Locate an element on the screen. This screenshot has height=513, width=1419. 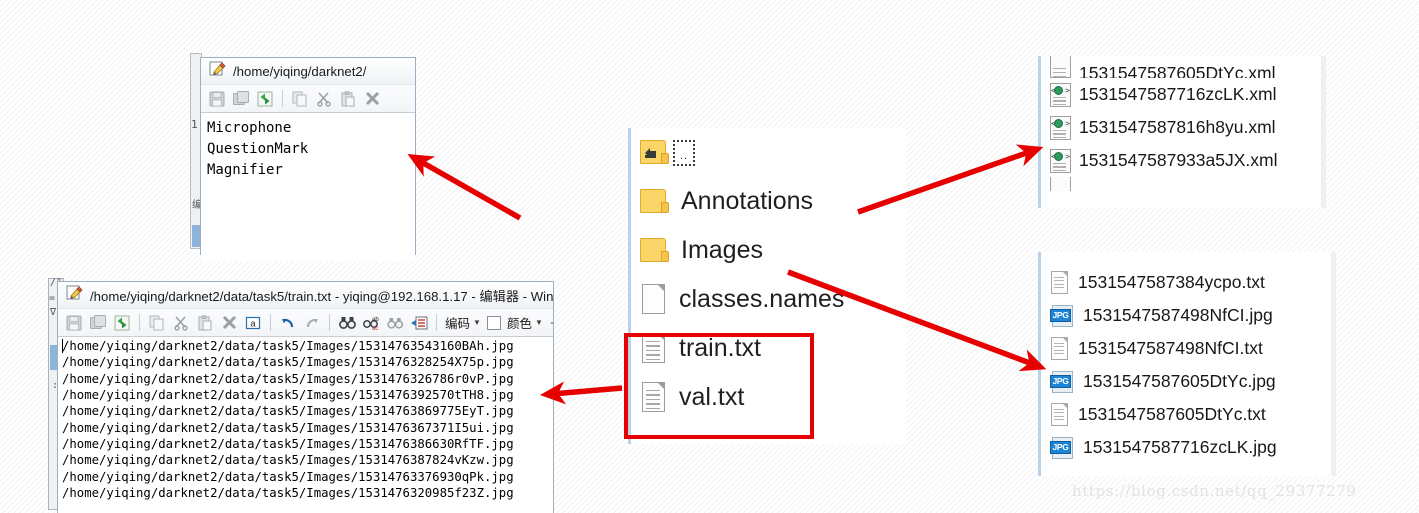
list-item: 1531547587384ycpo.txt is located at coordinates (1187, 282).